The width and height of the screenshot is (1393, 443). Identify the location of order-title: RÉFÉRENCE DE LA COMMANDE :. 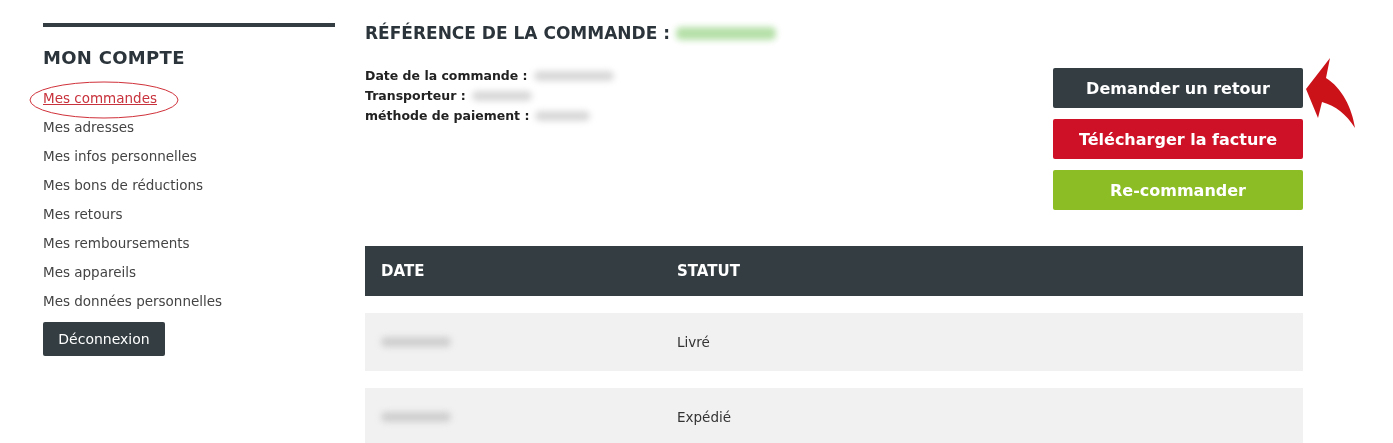
(517, 33).